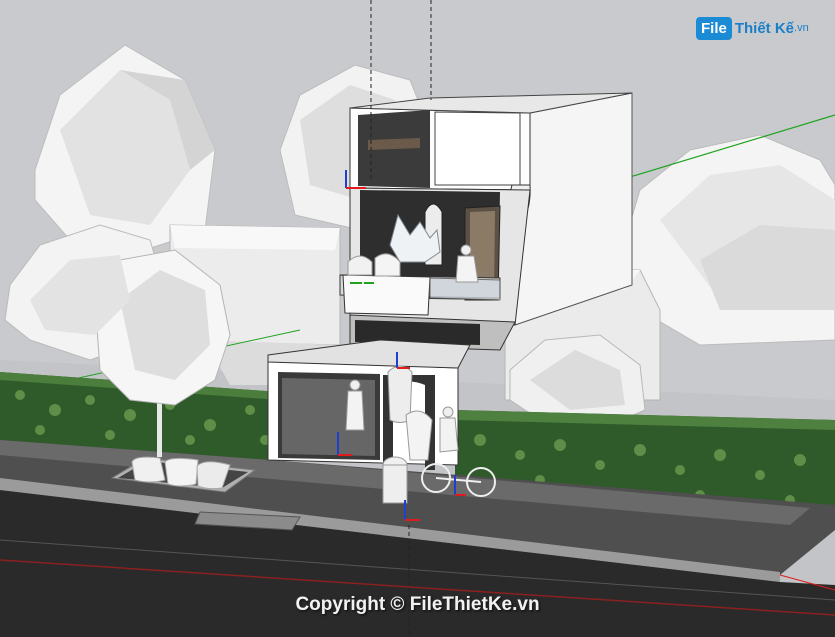 The width and height of the screenshot is (835, 637). Describe the element at coordinates (417, 604) in the screenshot. I see `copyright-watermark: Copyright © FileThietKe.vn` at that location.